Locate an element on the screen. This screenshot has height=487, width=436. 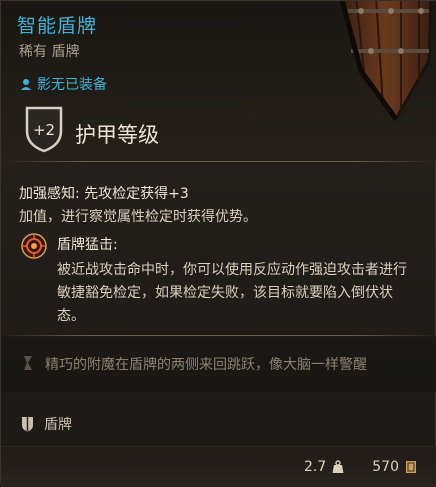
feature-name: 加强感知: is located at coordinates (49, 194).